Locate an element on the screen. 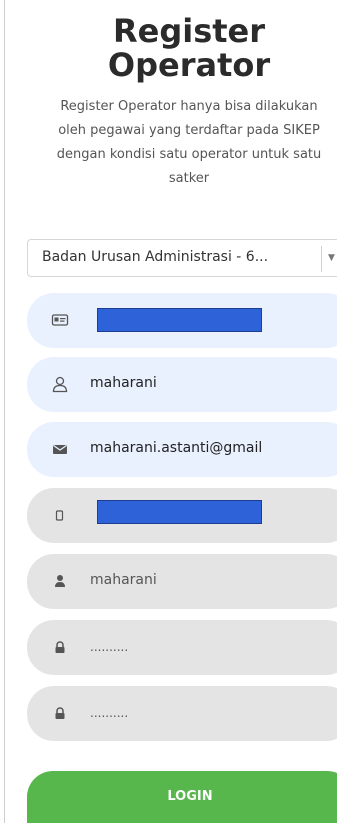 The image size is (337, 823). user-solid-icon is located at coordinates (60, 581).